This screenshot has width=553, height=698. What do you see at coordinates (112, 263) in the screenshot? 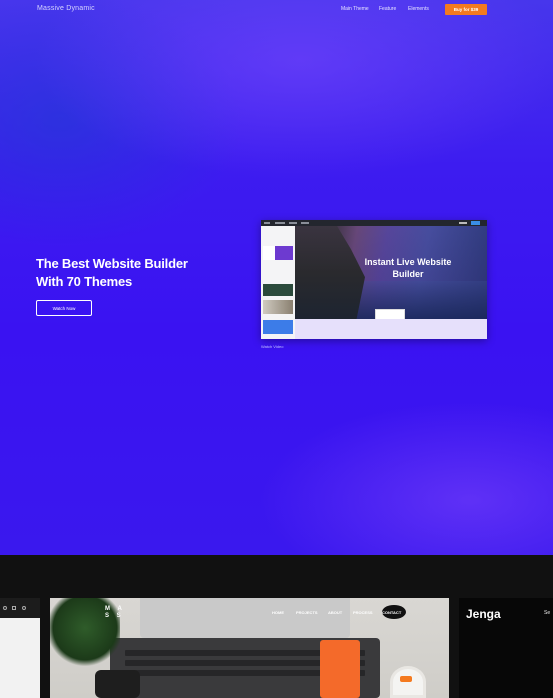
I see `hero-headline-line1: The Best Website Builder` at bounding box center [112, 263].